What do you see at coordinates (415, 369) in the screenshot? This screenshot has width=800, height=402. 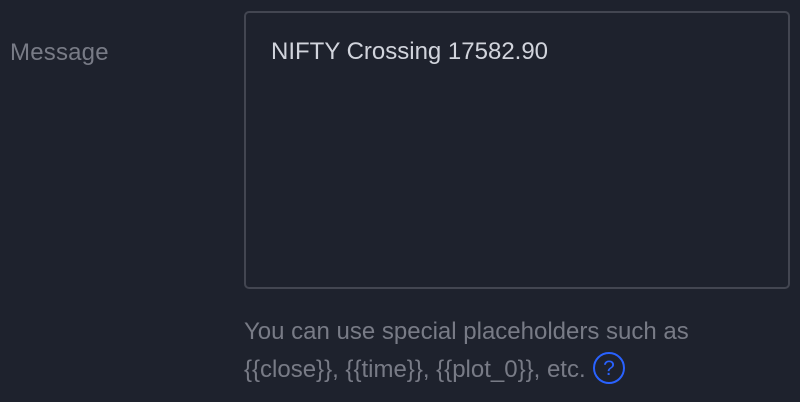 I see `hint-text-line-2: {{close}}, {{time}}, {{plot_0}}, etc.` at bounding box center [415, 369].